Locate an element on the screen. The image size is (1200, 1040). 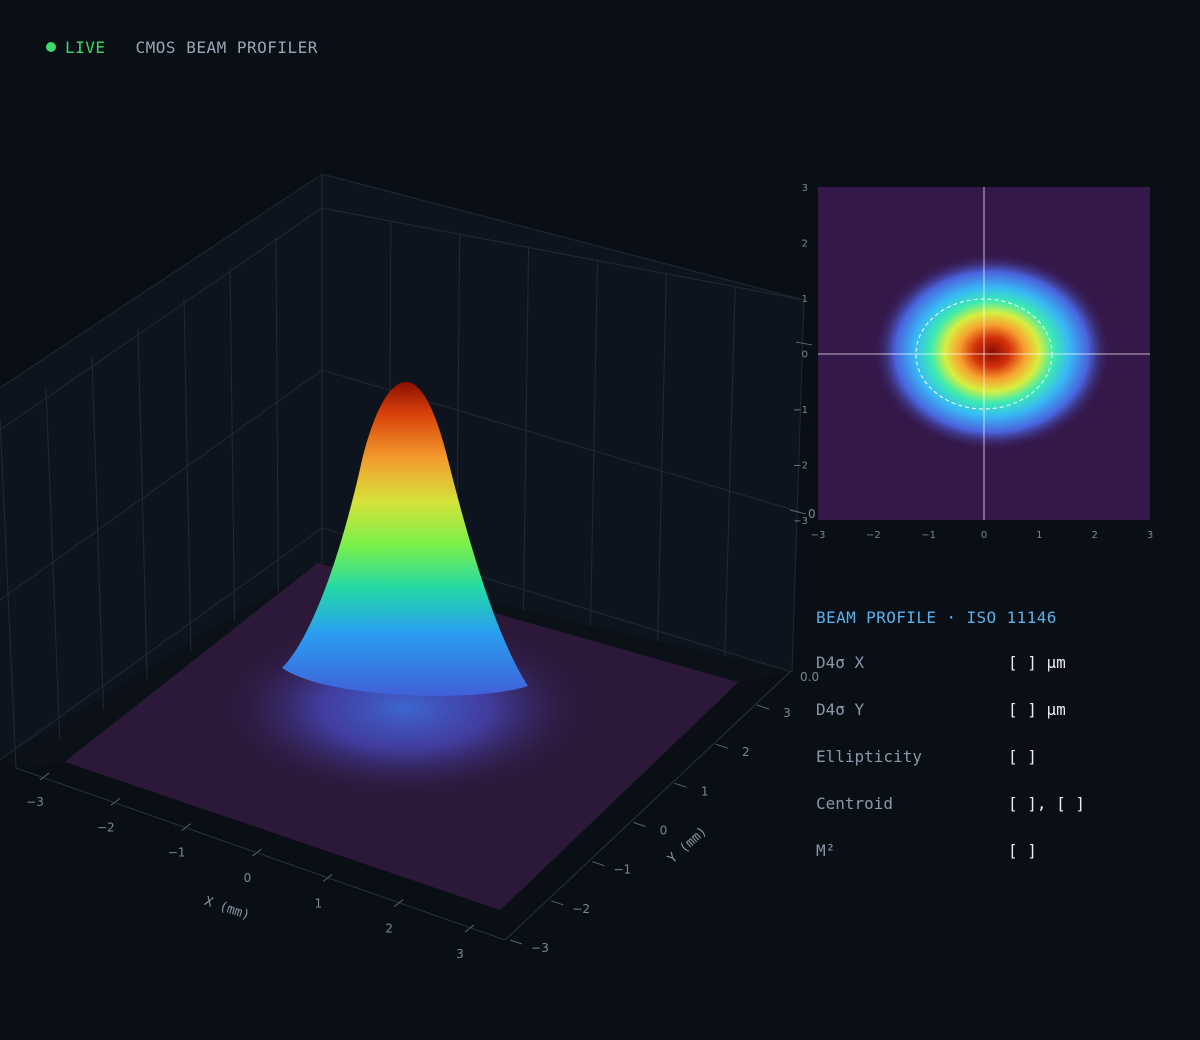
metric-d4s-y: D4σ Y [ ] µm is located at coordinates (1006, 723).